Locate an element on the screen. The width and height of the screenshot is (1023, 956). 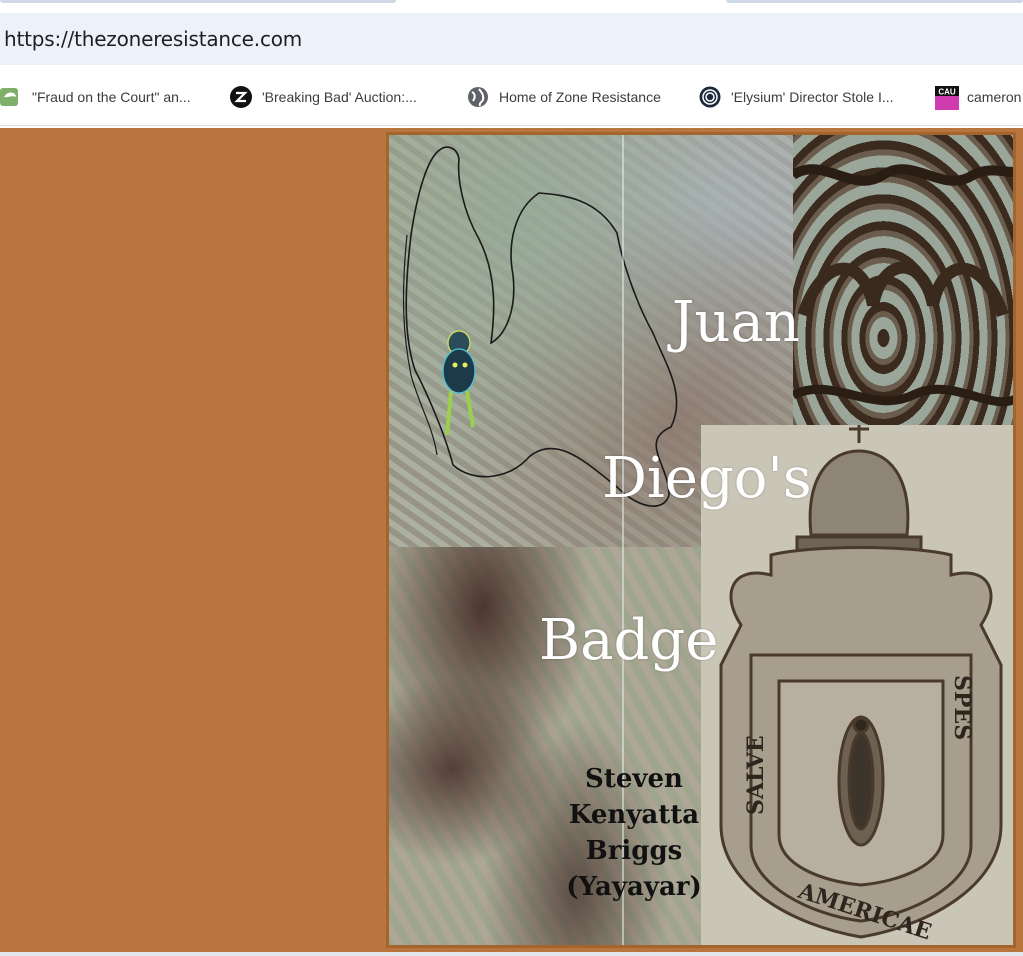
bookmark-home-of-zone-resistance: Home of Zone Resistance is located at coordinates (564, 97).